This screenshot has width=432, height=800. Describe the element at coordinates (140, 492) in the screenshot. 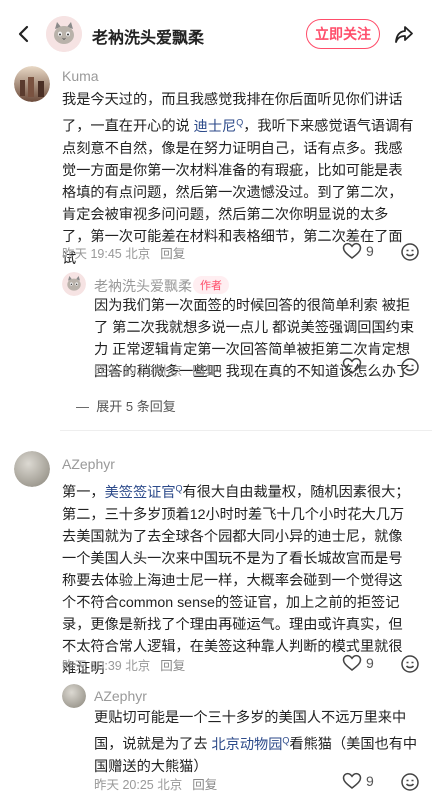

I see `search-link-label: 美签签证官` at that location.